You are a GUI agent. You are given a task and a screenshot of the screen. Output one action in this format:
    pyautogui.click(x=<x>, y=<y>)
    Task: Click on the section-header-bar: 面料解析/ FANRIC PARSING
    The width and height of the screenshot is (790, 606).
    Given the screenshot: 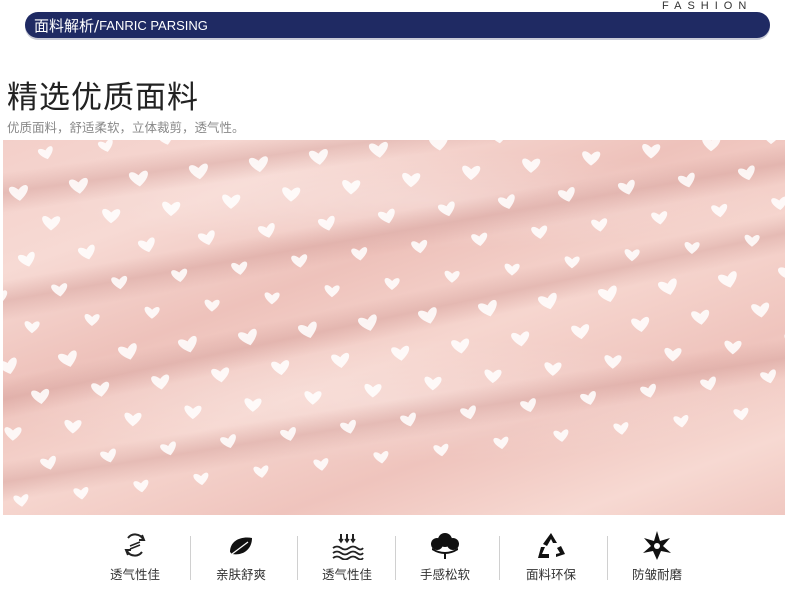 What is the action you would take?
    pyautogui.click(x=397, y=25)
    